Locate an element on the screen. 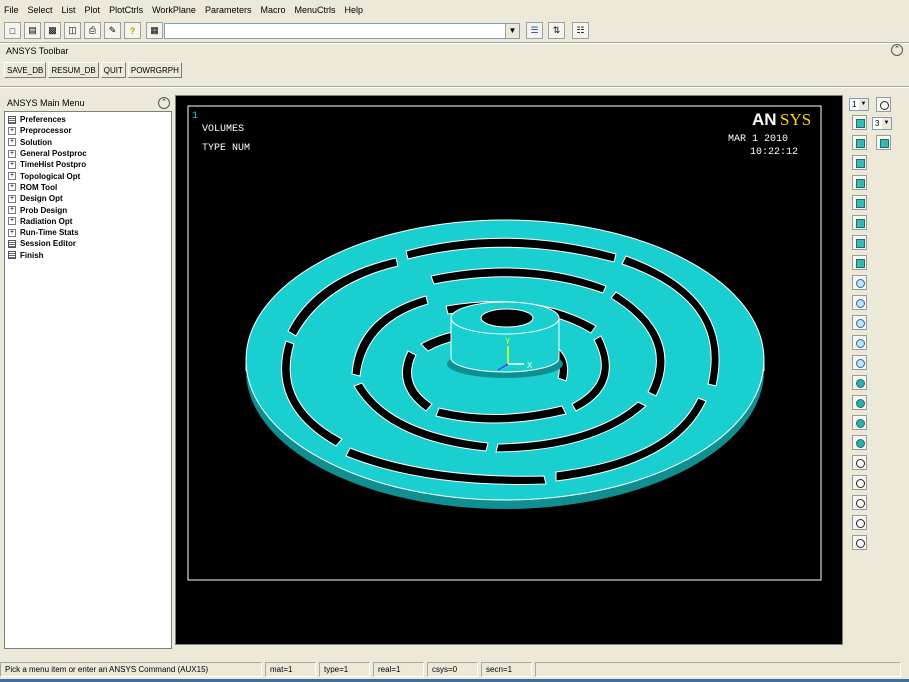  view-toolbar: 1 ▼ 3 ▼ is located at coordinates (876, 372).